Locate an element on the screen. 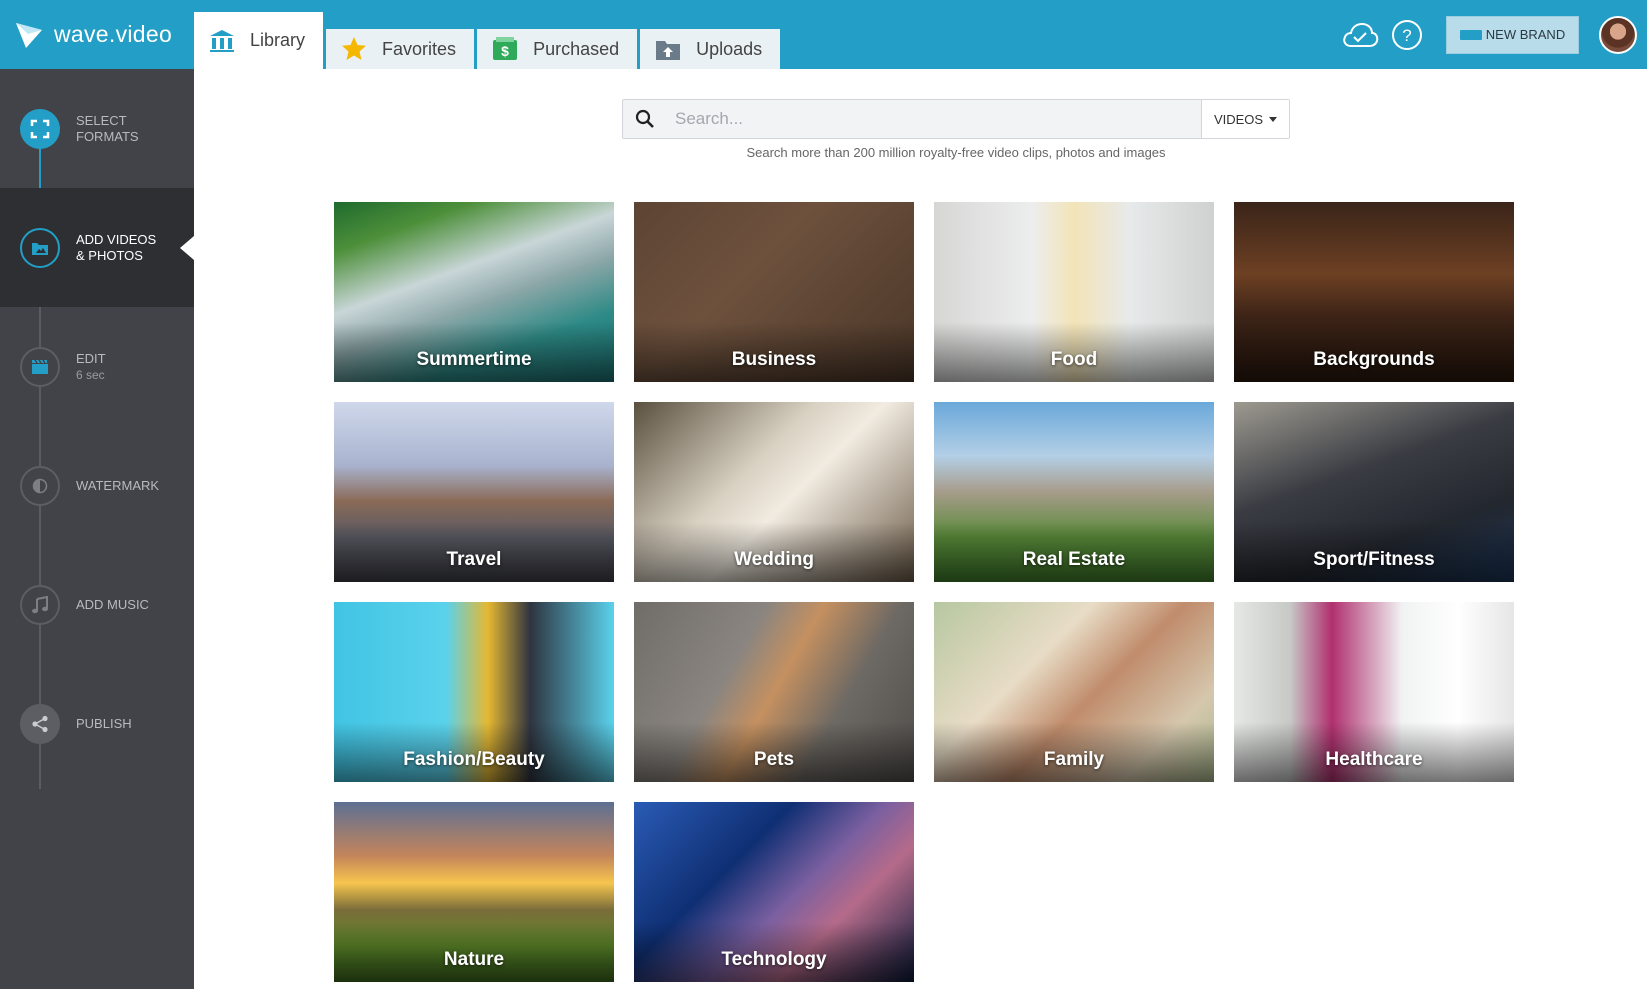  category-name: Fashion/Beauty is located at coordinates (474, 759).